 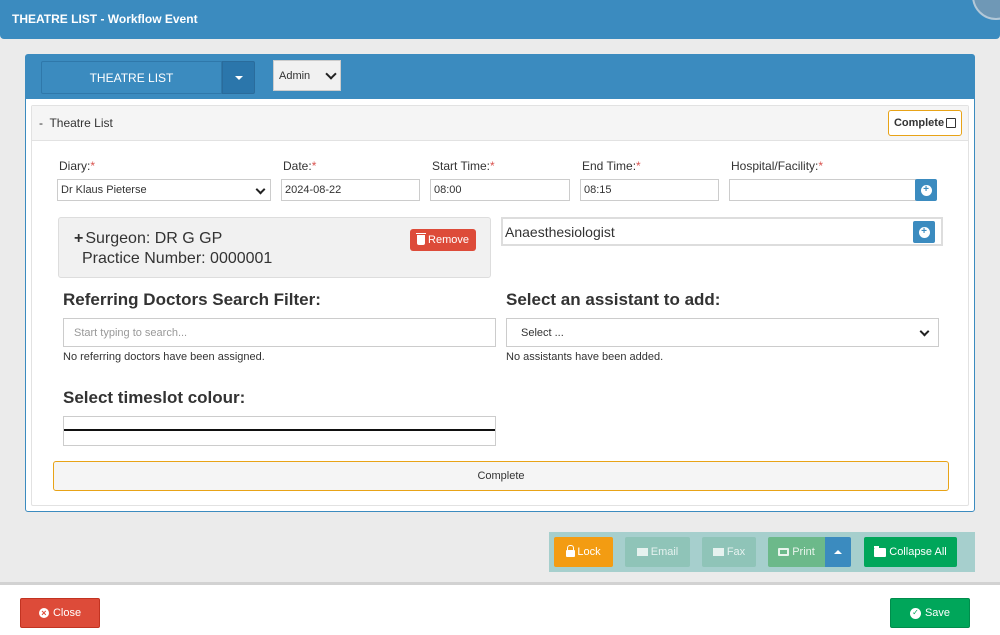 I want to click on save-button: ✓ Save, so click(x=930, y=613).